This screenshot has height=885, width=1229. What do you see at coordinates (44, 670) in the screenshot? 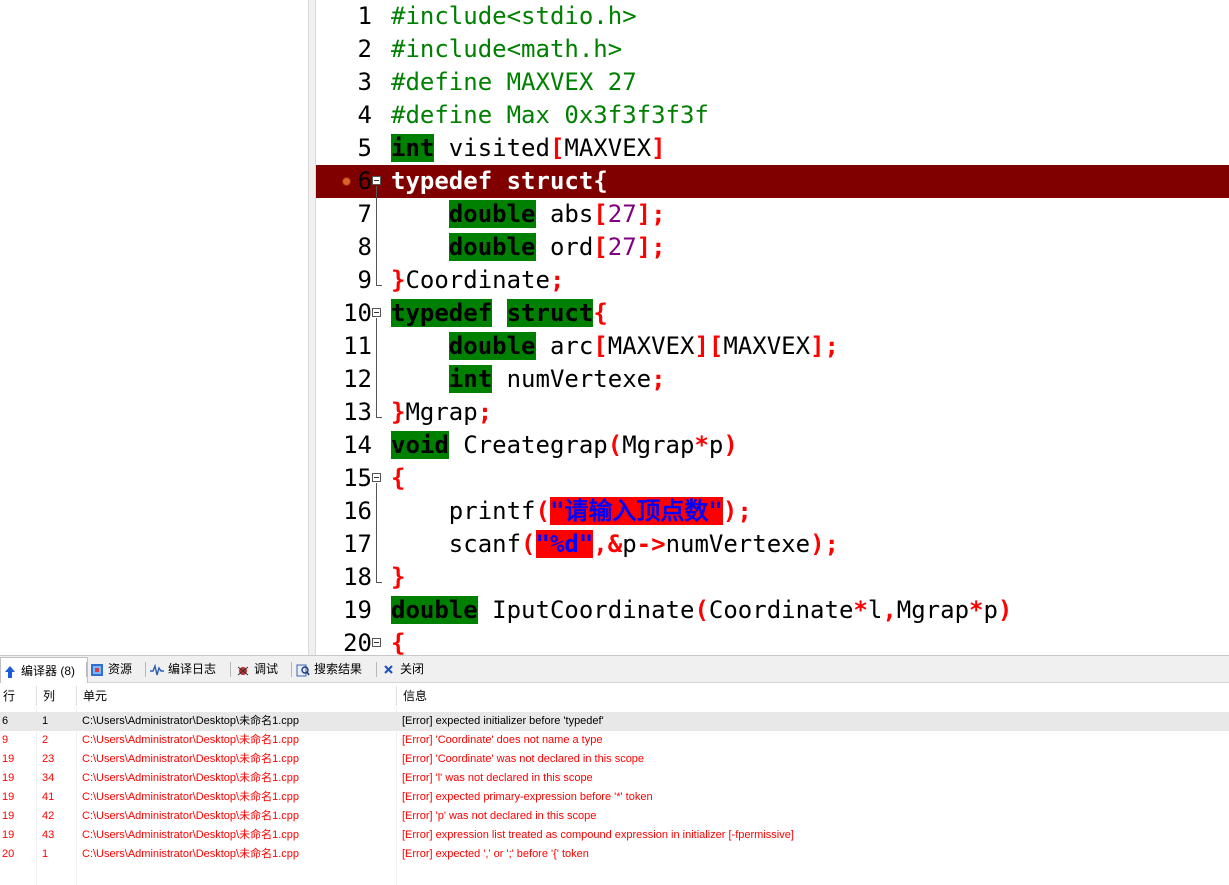
I see `tab-compiler: 编译器 (8)` at bounding box center [44, 670].